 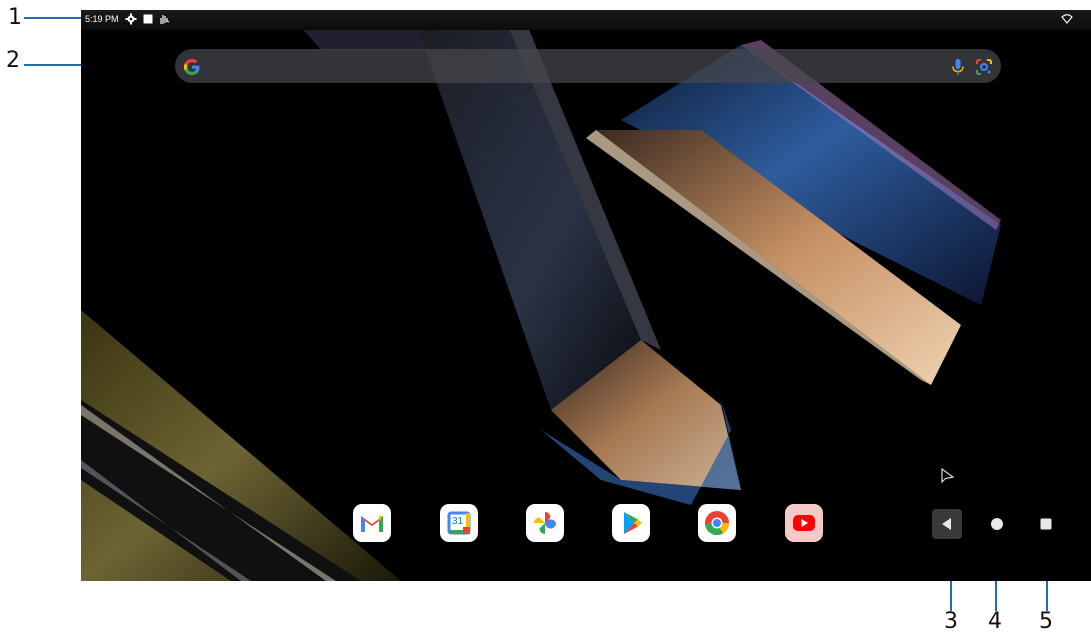 I want to click on hand-gesture-icon, so click(x=165, y=19).